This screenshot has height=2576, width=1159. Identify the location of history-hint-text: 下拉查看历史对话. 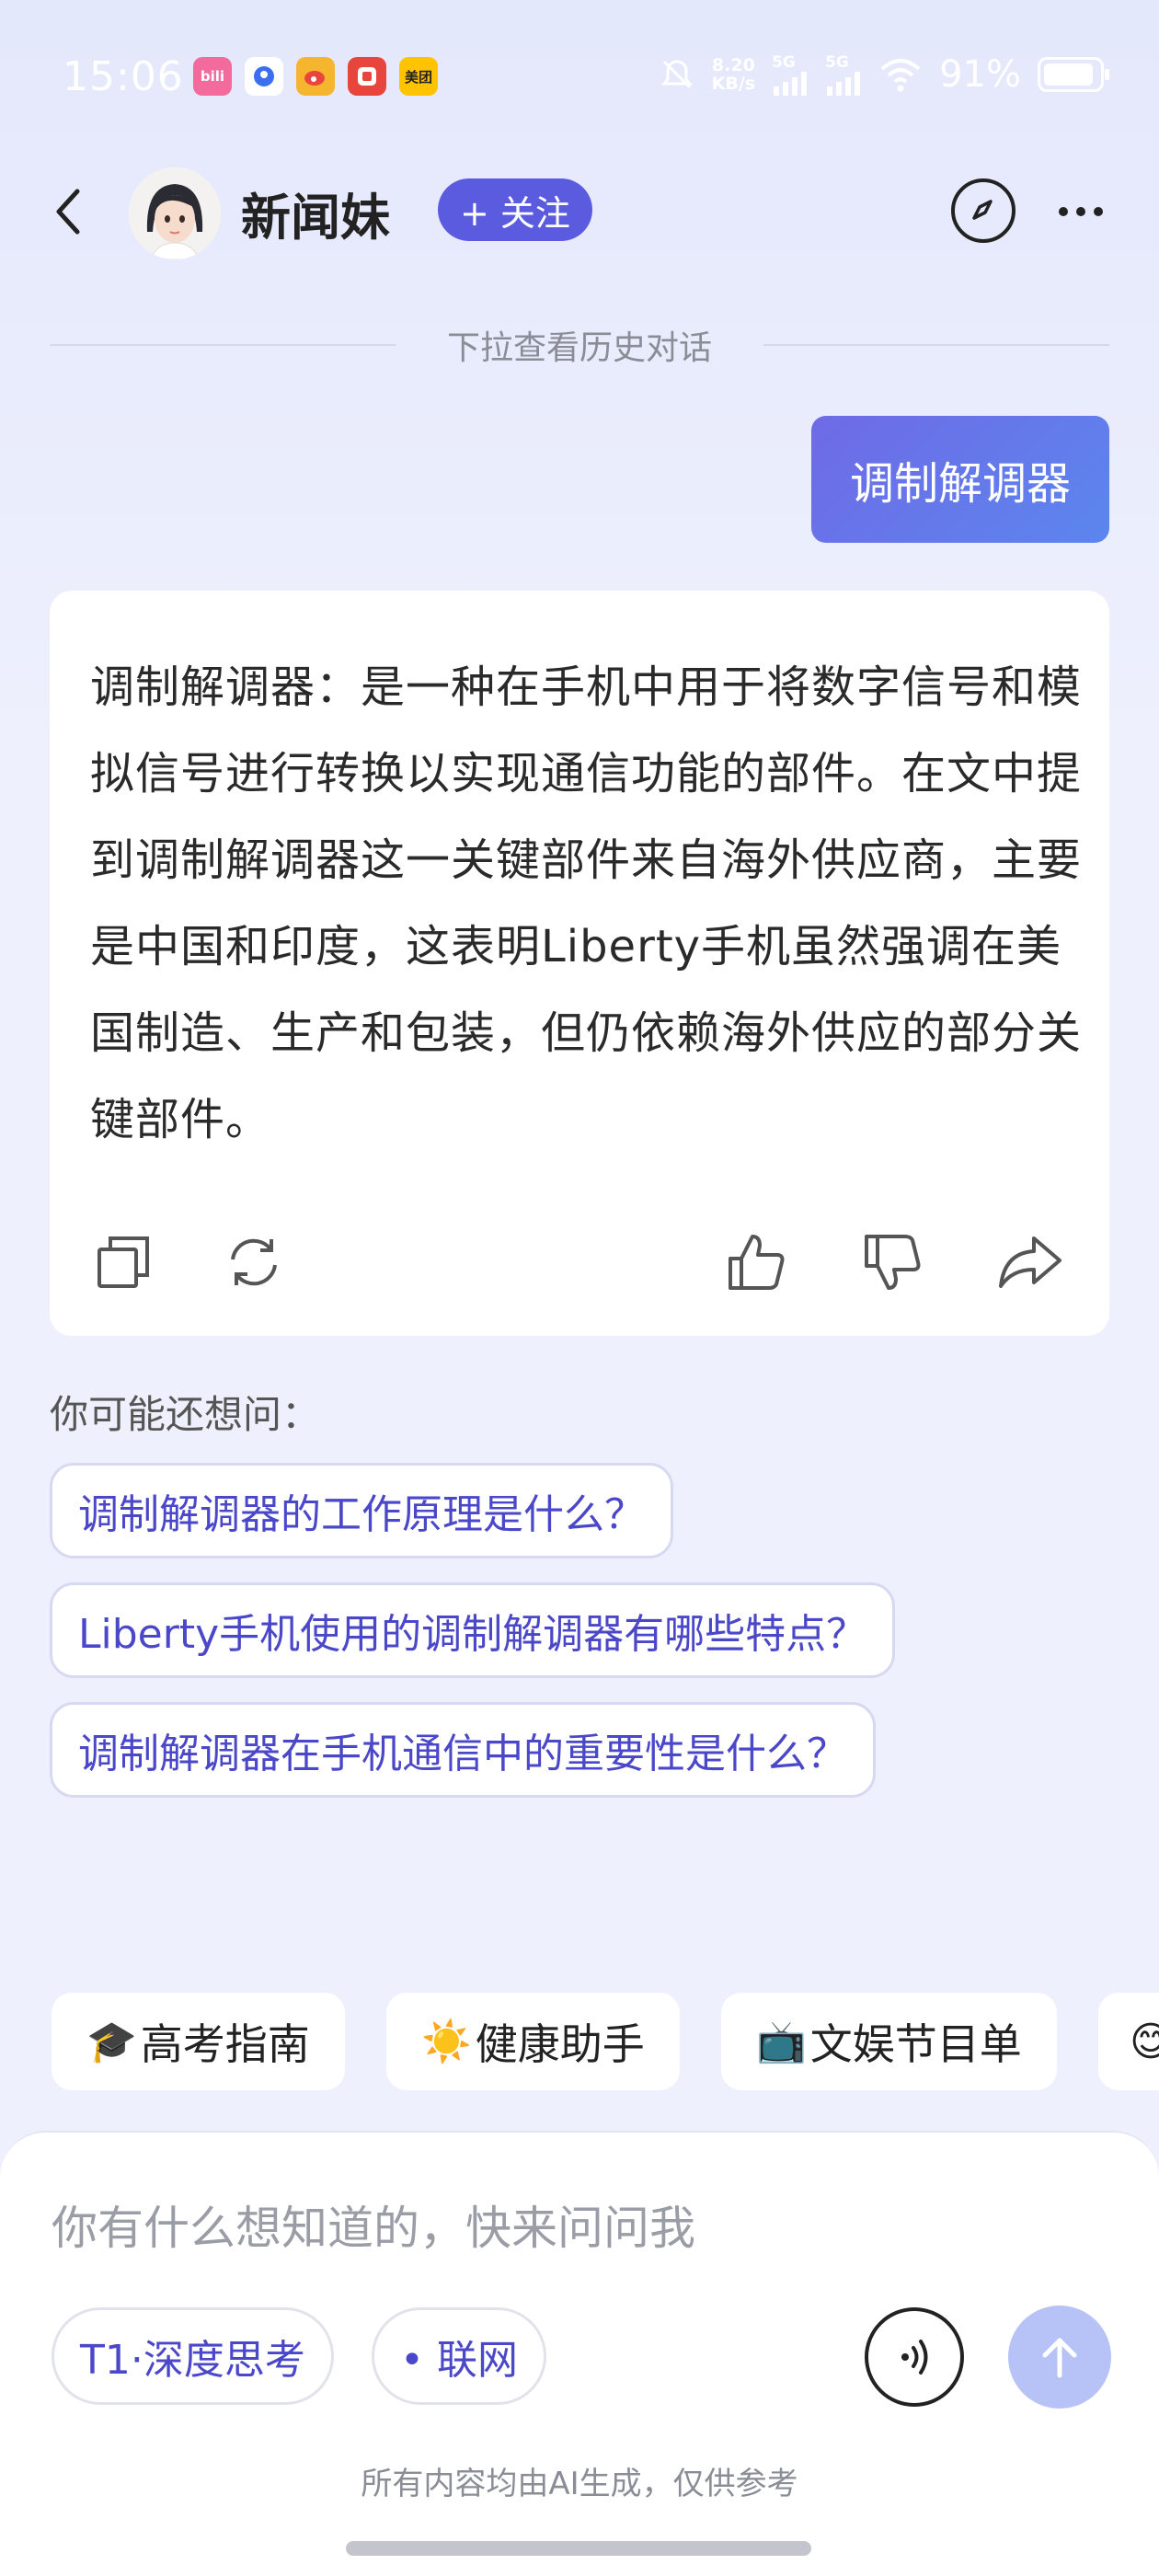
(580, 348).